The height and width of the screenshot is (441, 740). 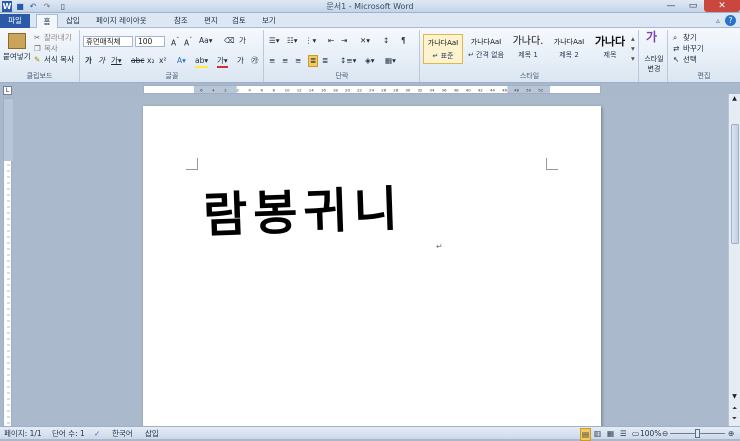 What do you see at coordinates (274, 41) in the screenshot?
I see `bullets-icon: ☰▾` at bounding box center [274, 41].